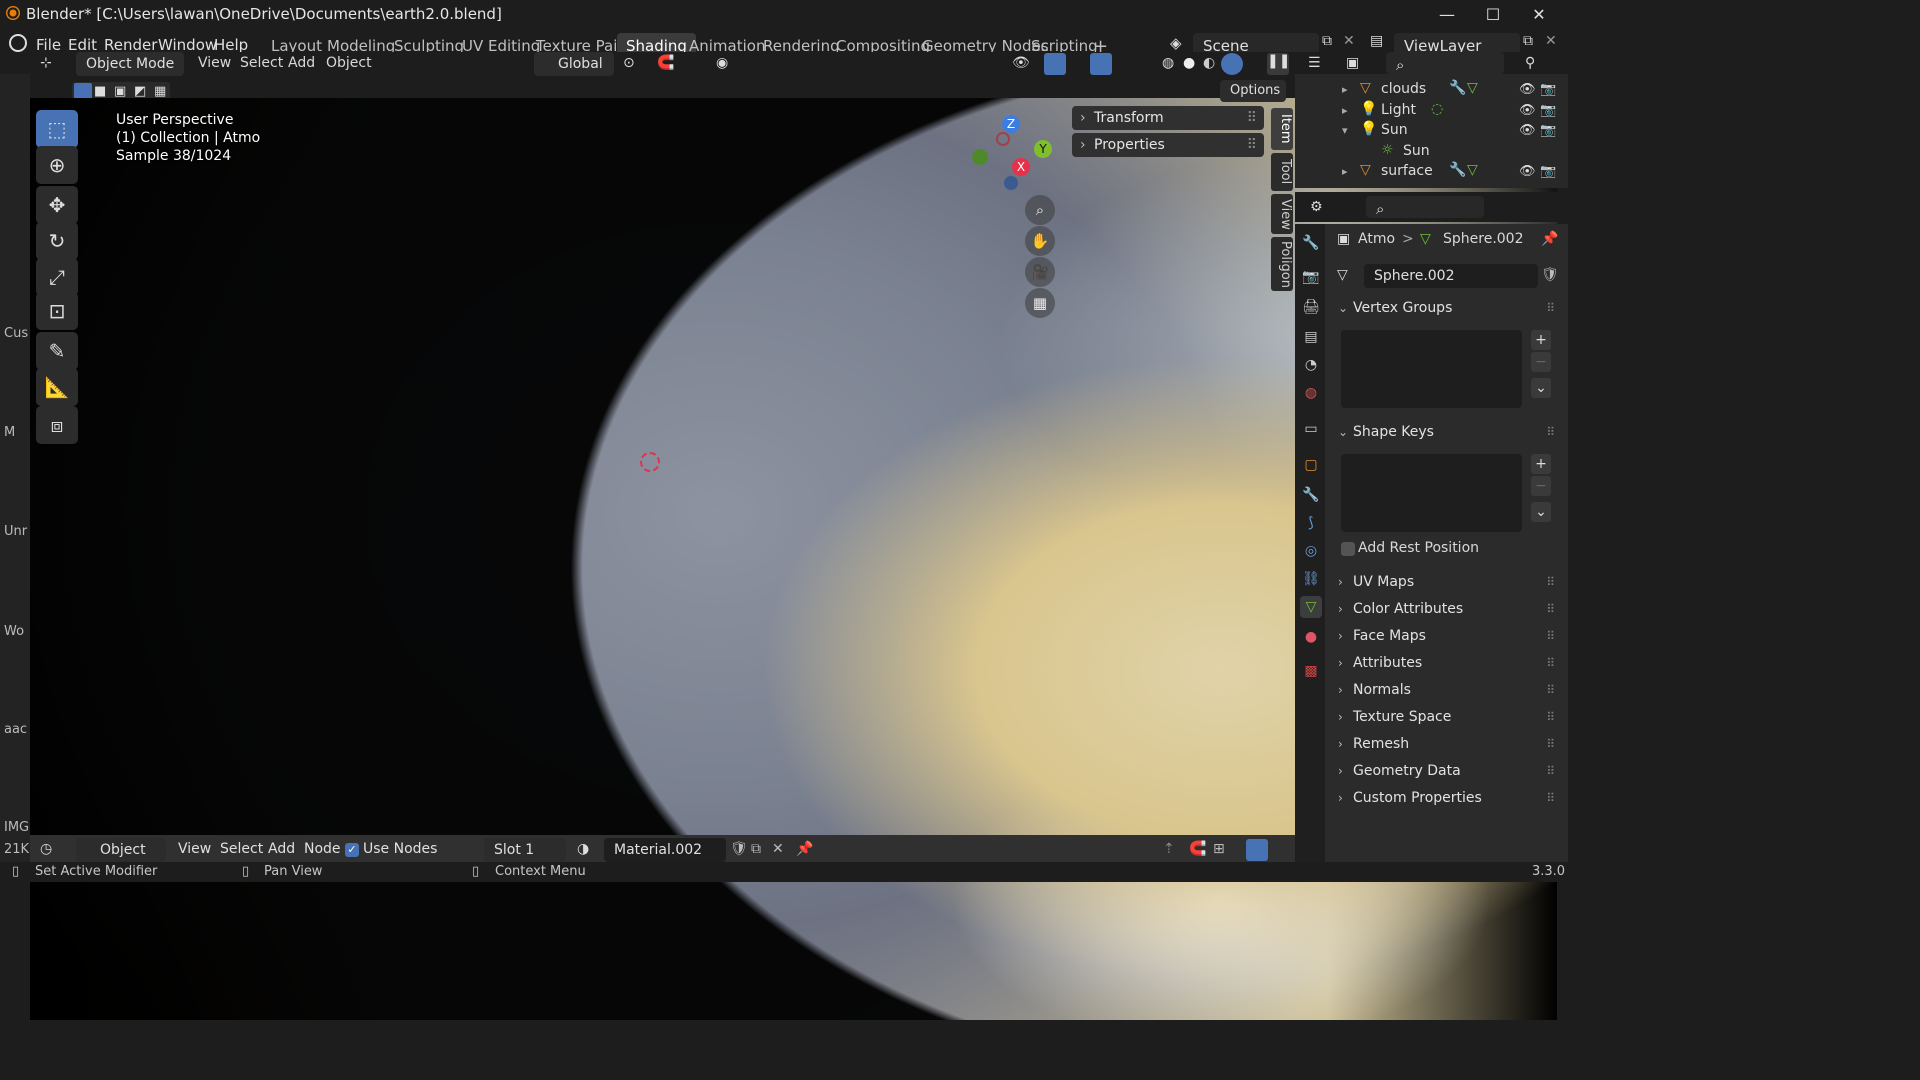 The image size is (1920, 1080). Describe the element at coordinates (1447, 609) in the screenshot. I see `section-color-attributes: › Color Attributes ⠿` at that location.